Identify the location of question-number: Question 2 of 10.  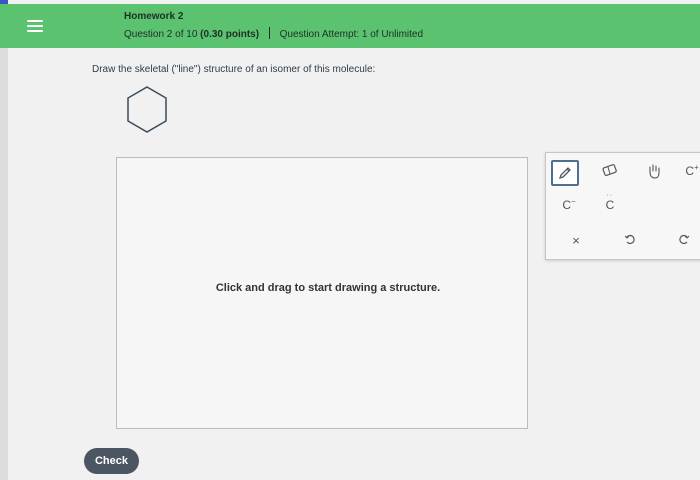
(161, 34).